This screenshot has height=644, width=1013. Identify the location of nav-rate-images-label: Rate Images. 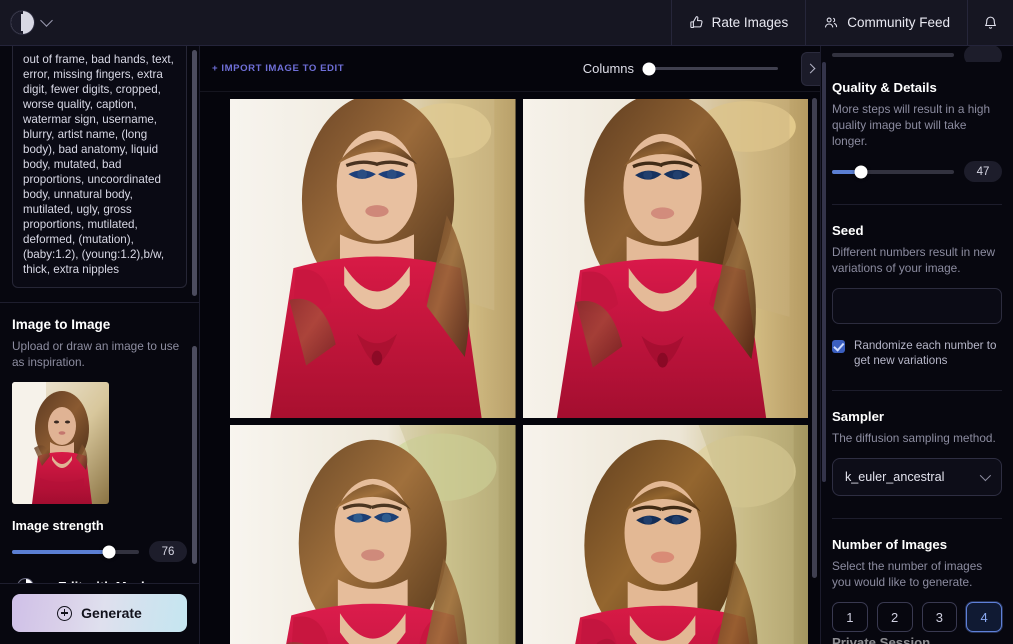
(750, 22).